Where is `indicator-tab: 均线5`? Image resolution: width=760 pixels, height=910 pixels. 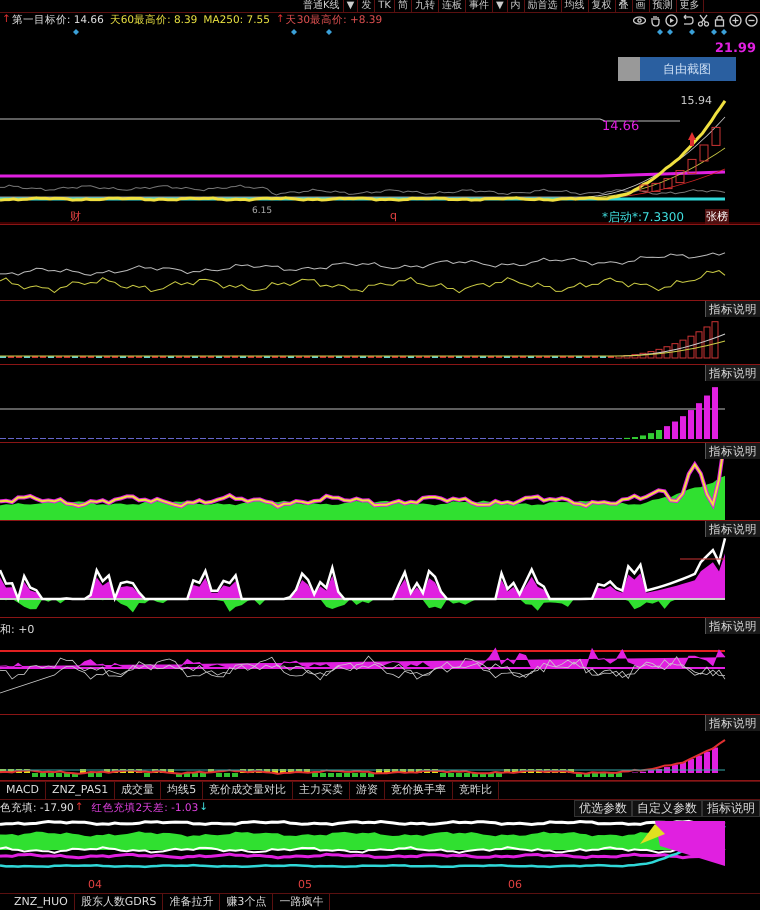
indicator-tab: 均线5 is located at coordinates (182, 790).